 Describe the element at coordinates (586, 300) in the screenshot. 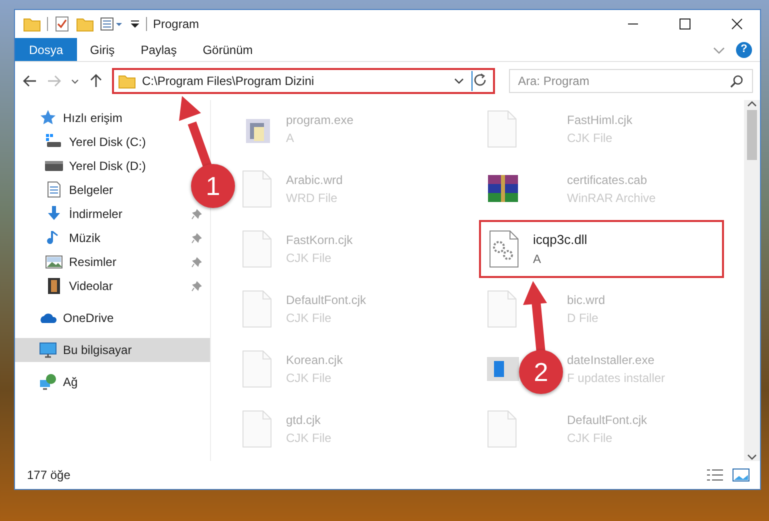

I see `file-name: bic.wrd` at that location.